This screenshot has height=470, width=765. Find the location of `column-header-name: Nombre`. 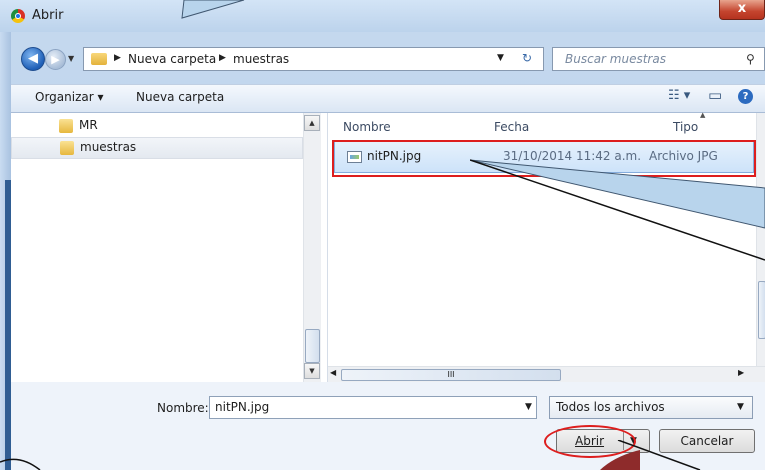

column-header-name: Nombre is located at coordinates (367, 127).